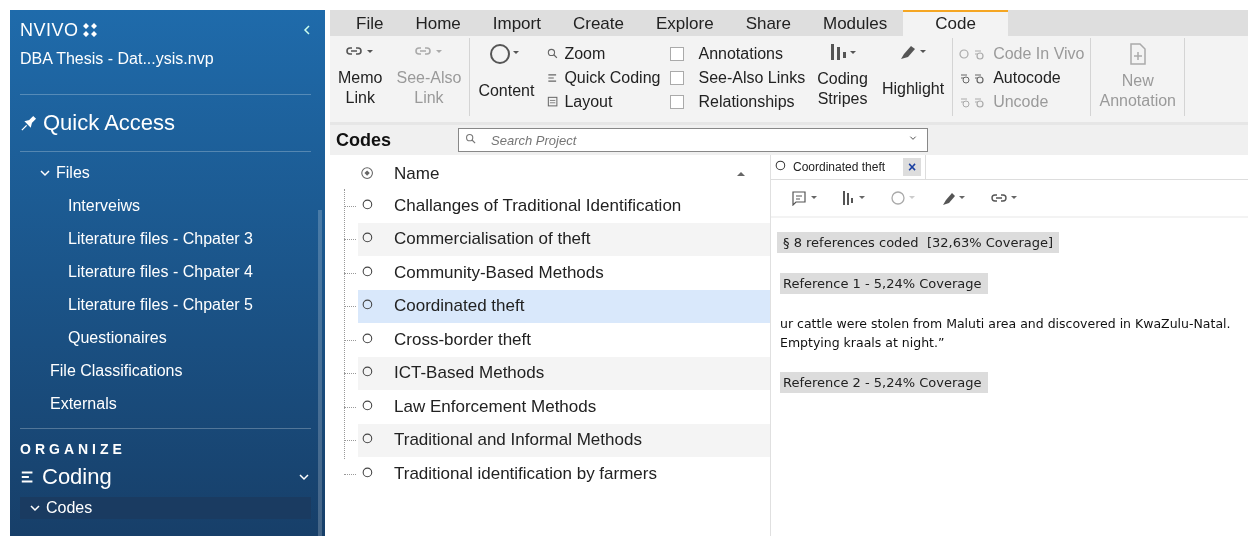  Describe the element at coordinates (73, 448) in the screenshot. I see `section-heading: ORGANIZE` at that location.